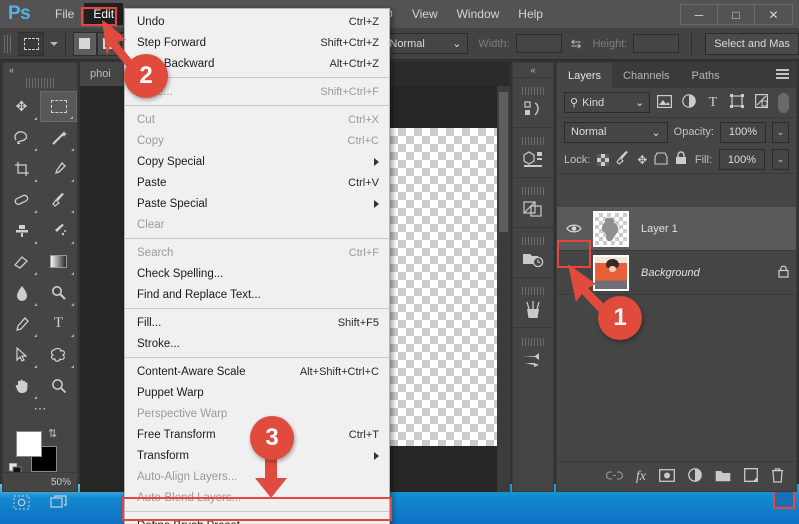  I want to click on paste-special-menu-item: Paste Special, so click(257, 203).